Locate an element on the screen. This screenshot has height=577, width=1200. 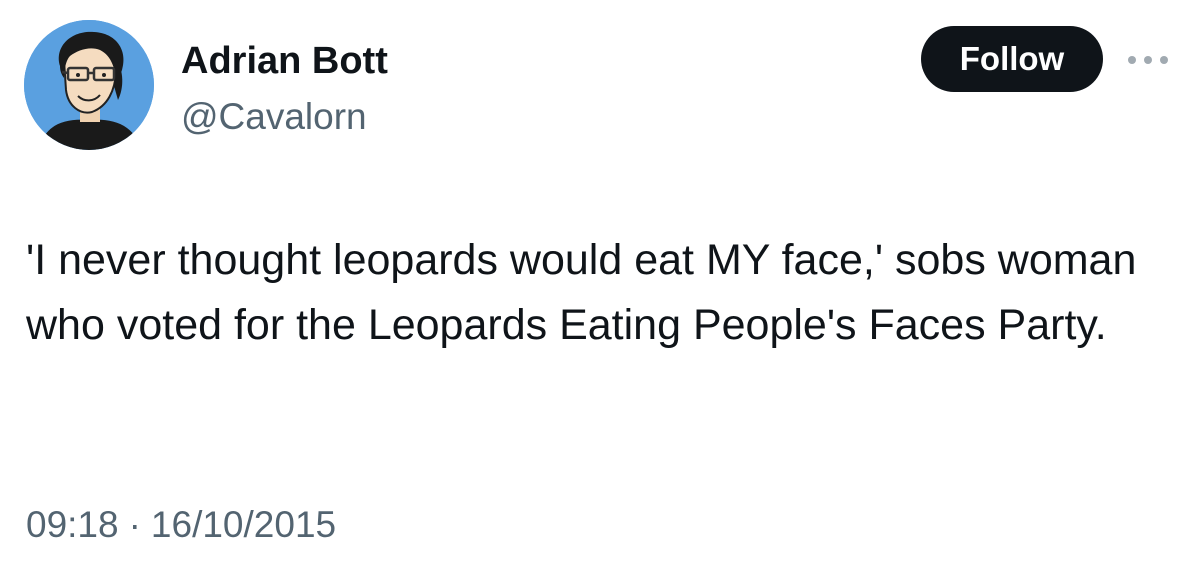
follow-button: Follow is located at coordinates (1012, 59).